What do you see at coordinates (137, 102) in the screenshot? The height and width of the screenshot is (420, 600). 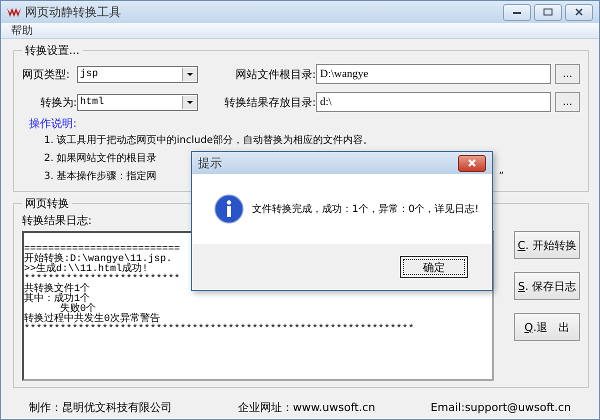 I see `convert-to-dropdown: html` at bounding box center [137, 102].